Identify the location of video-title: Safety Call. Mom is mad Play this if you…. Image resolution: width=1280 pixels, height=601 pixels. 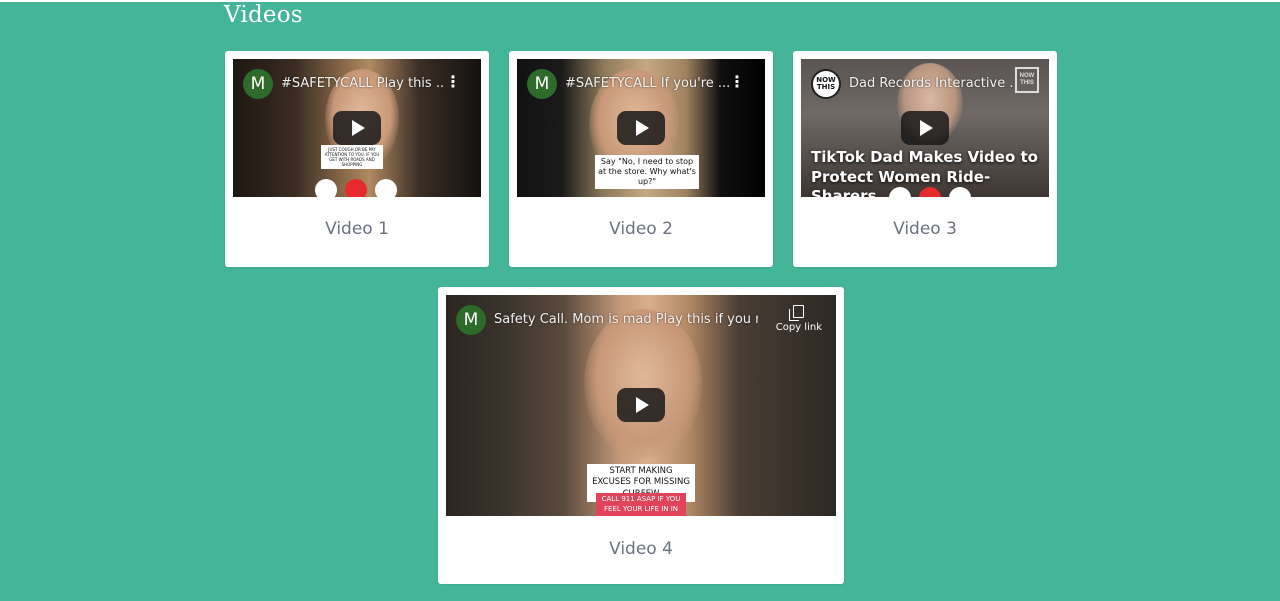
(626, 319).